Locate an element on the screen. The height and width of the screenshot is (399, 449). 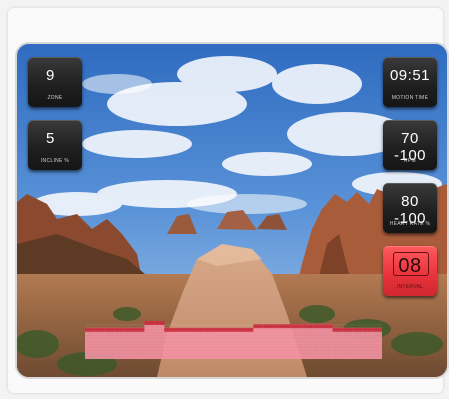
interval-value: 08 is located at coordinates (410, 266).